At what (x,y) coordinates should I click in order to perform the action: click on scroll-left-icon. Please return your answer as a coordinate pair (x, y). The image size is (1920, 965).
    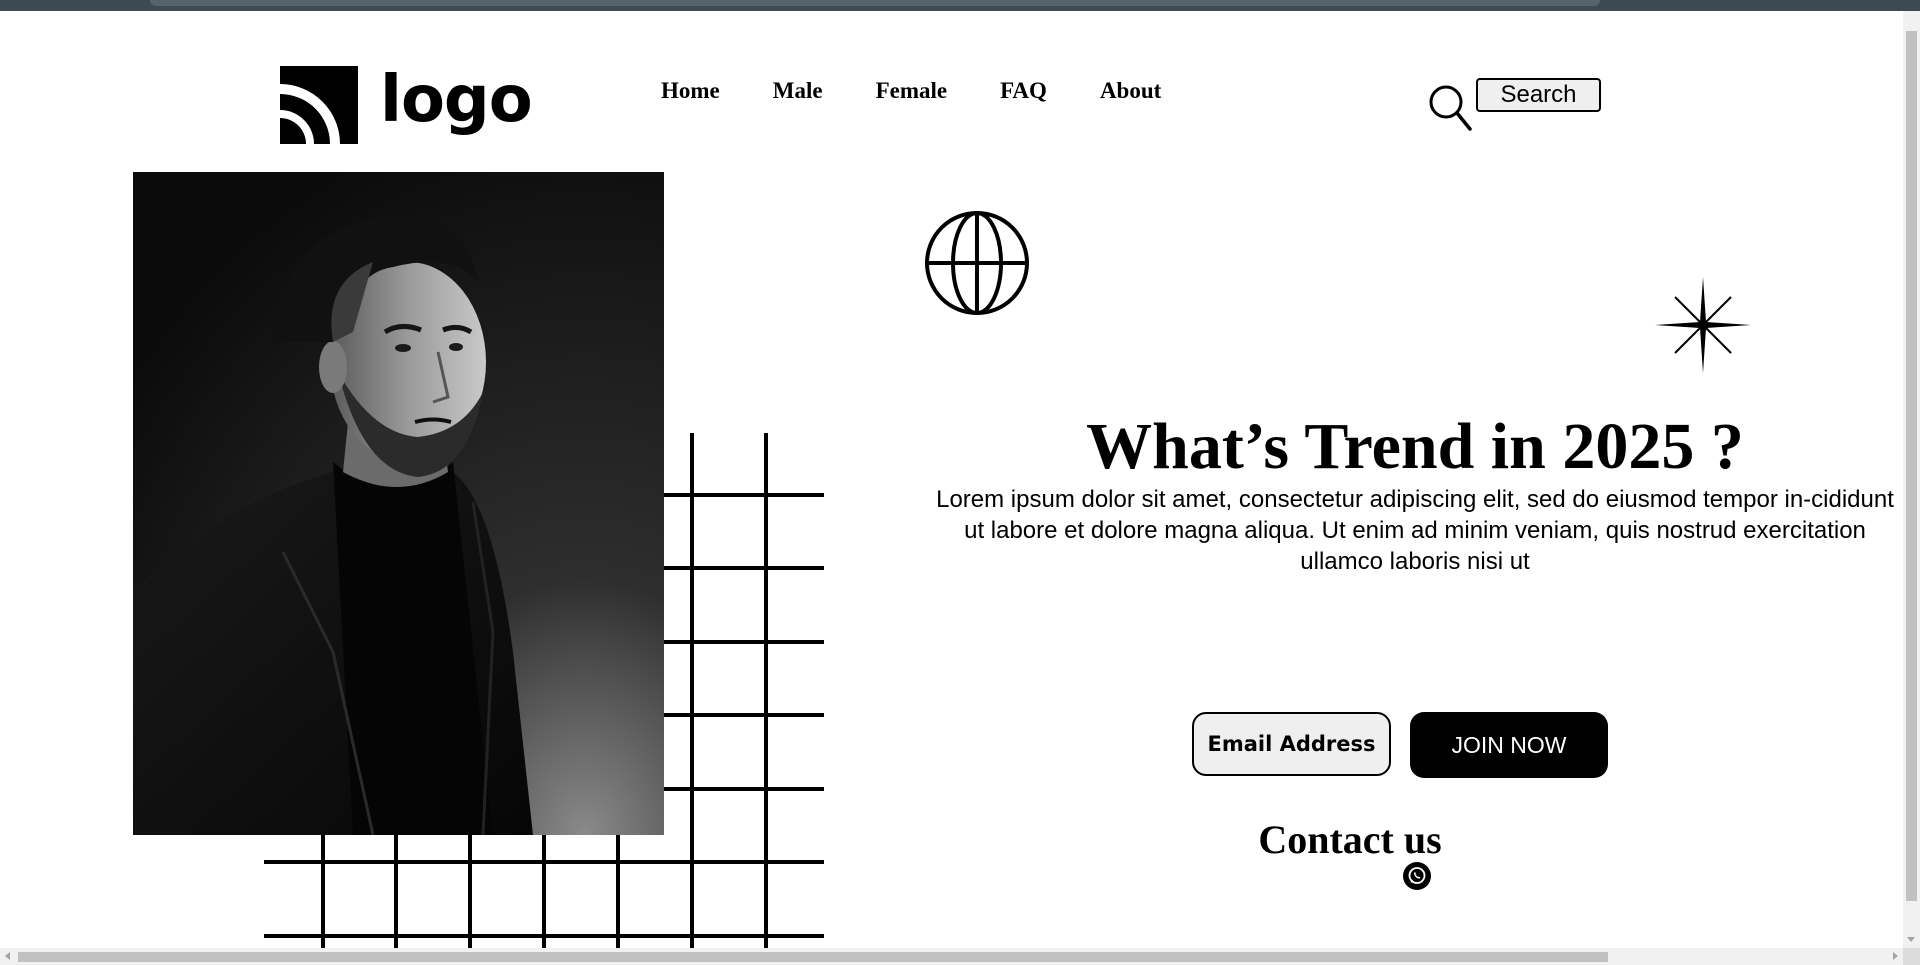
    Looking at the image, I should click on (7, 956).